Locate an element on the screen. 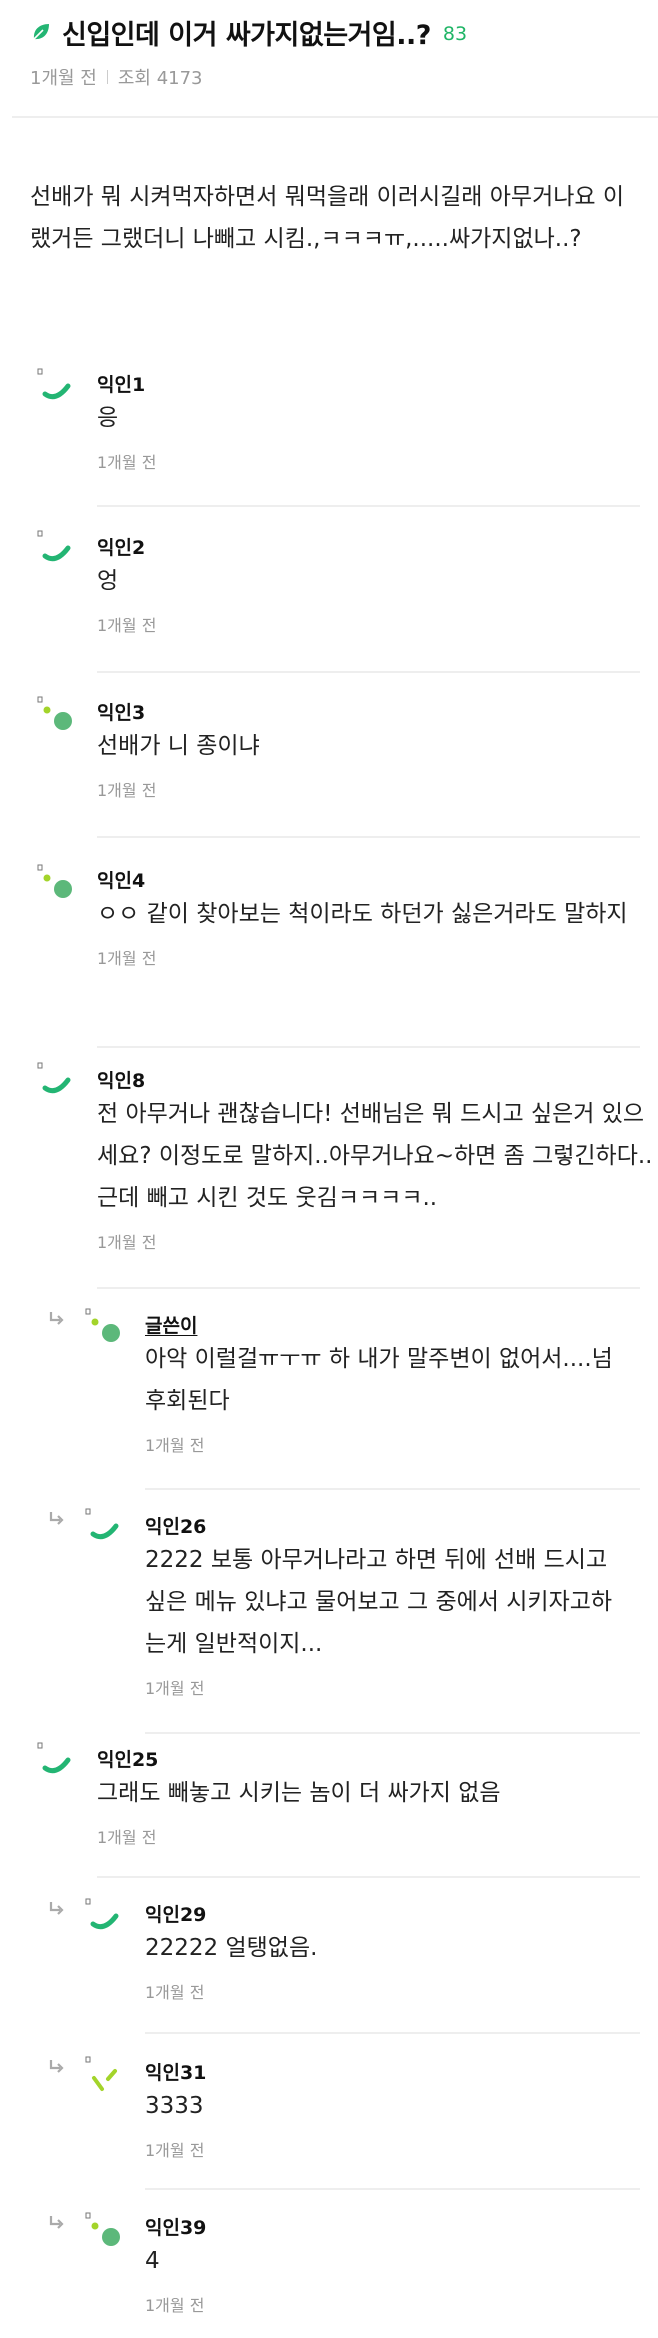  leaf-icon is located at coordinates (41, 32).